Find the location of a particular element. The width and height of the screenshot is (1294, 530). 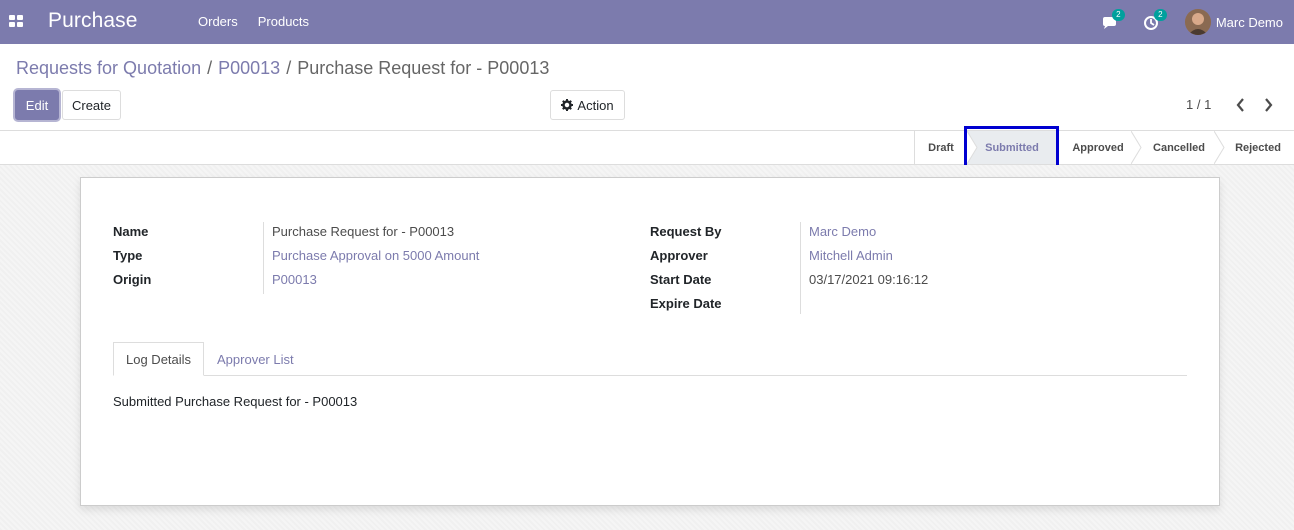

stage-draft: Draft is located at coordinates (941, 147).